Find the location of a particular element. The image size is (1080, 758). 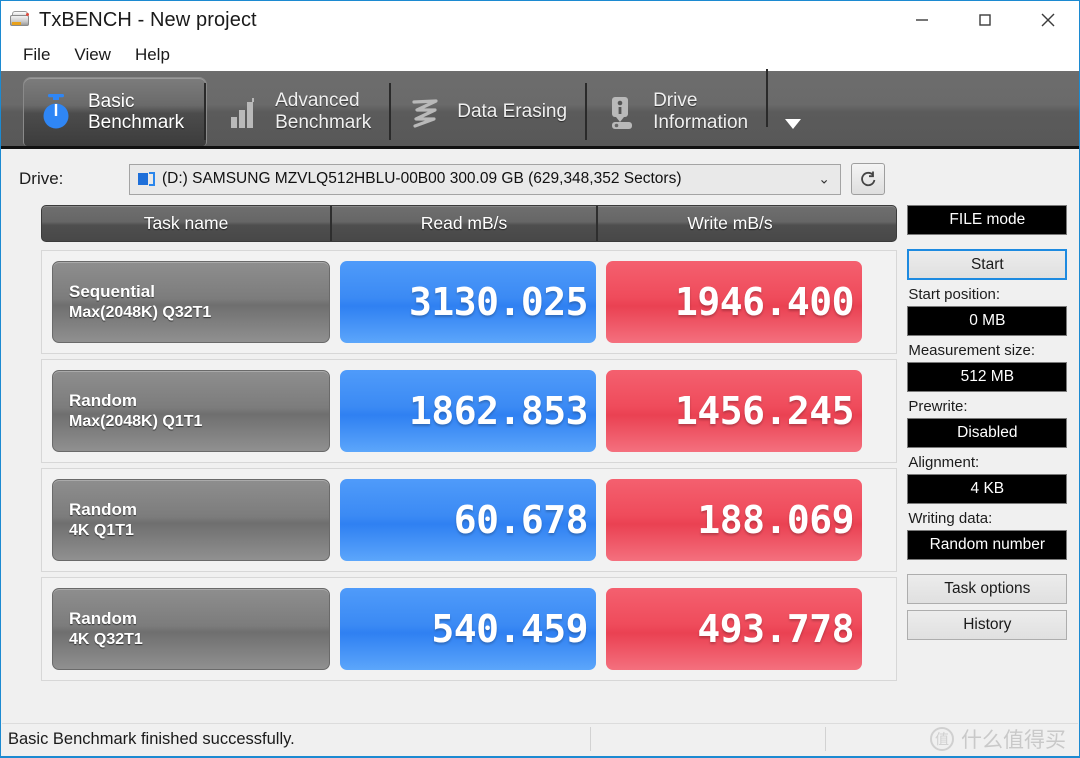

task-params: 4K Q32T1 is located at coordinates (106, 639).